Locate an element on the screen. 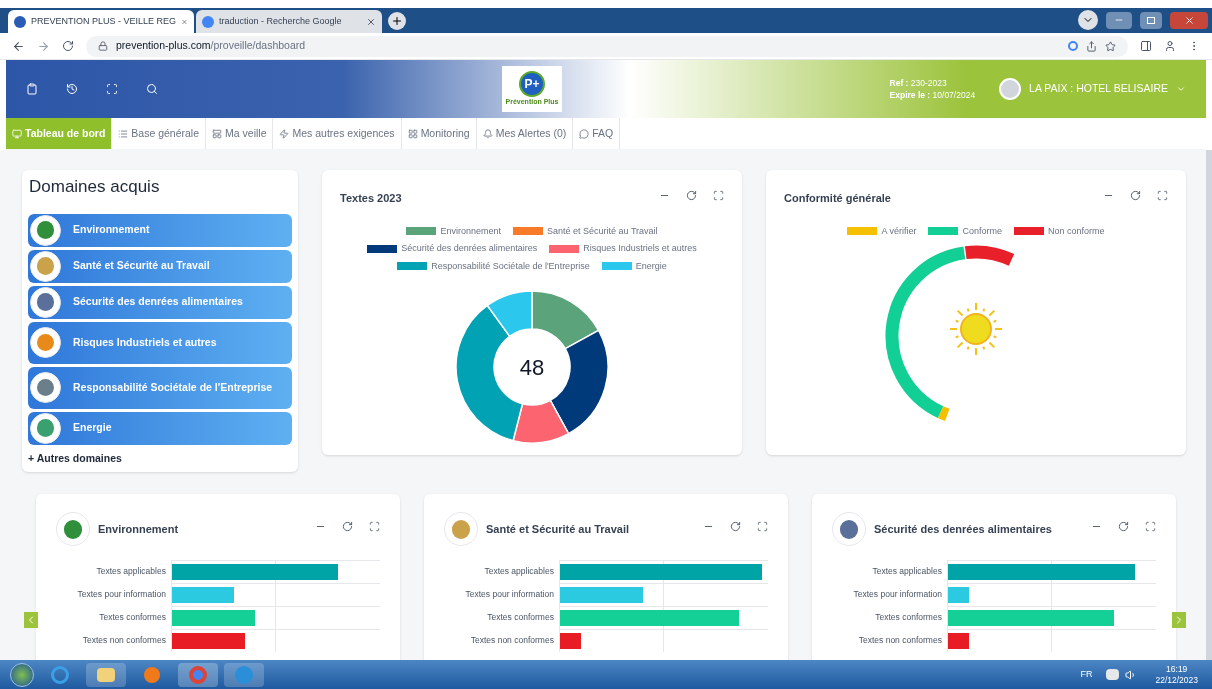 The image size is (1212, 689). domain-item: Santé et Sécurité au Travail is located at coordinates (160, 266).